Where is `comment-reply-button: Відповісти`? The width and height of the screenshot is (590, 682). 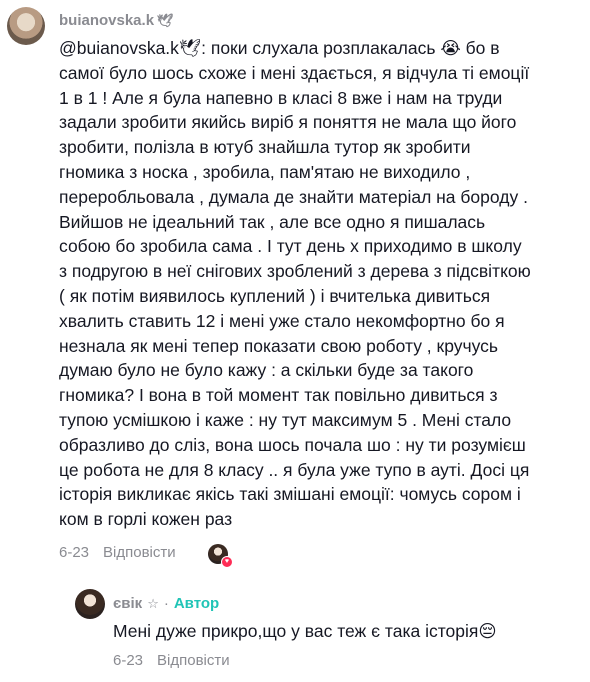
comment-reply-button: Відповісти is located at coordinates (139, 552).